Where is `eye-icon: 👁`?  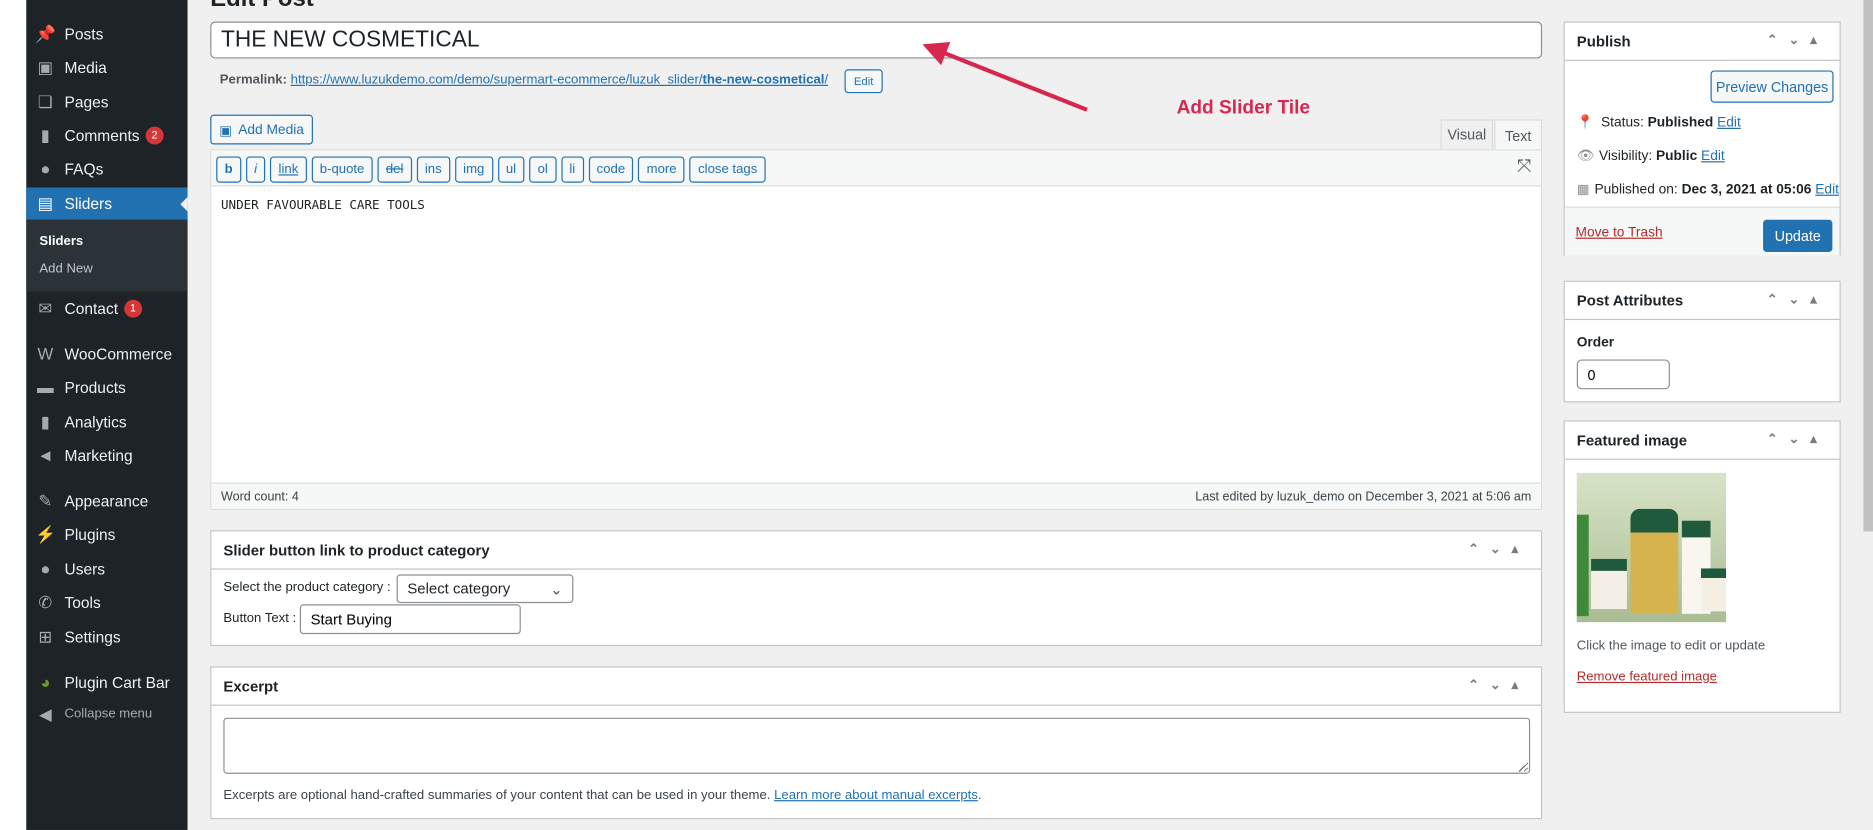
eye-icon: 👁 is located at coordinates (1585, 156).